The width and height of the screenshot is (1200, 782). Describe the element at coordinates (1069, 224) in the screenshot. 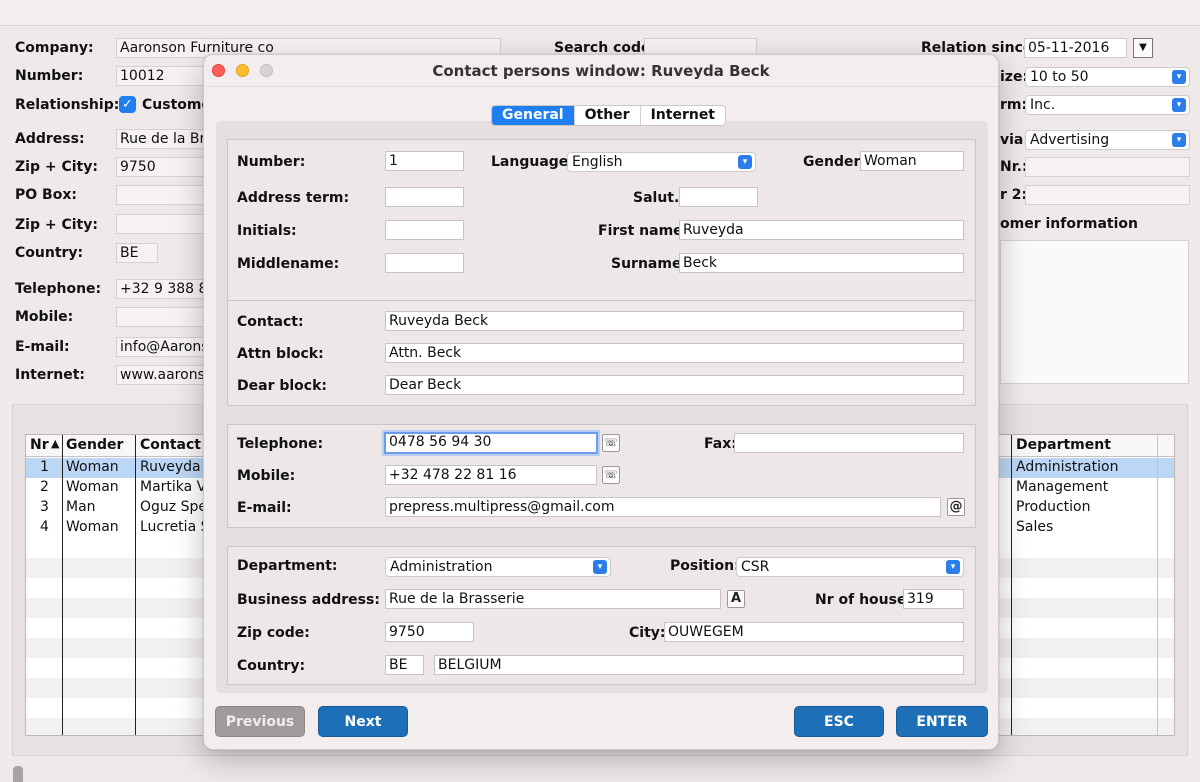

I see `customer-information-label: omer information` at that location.